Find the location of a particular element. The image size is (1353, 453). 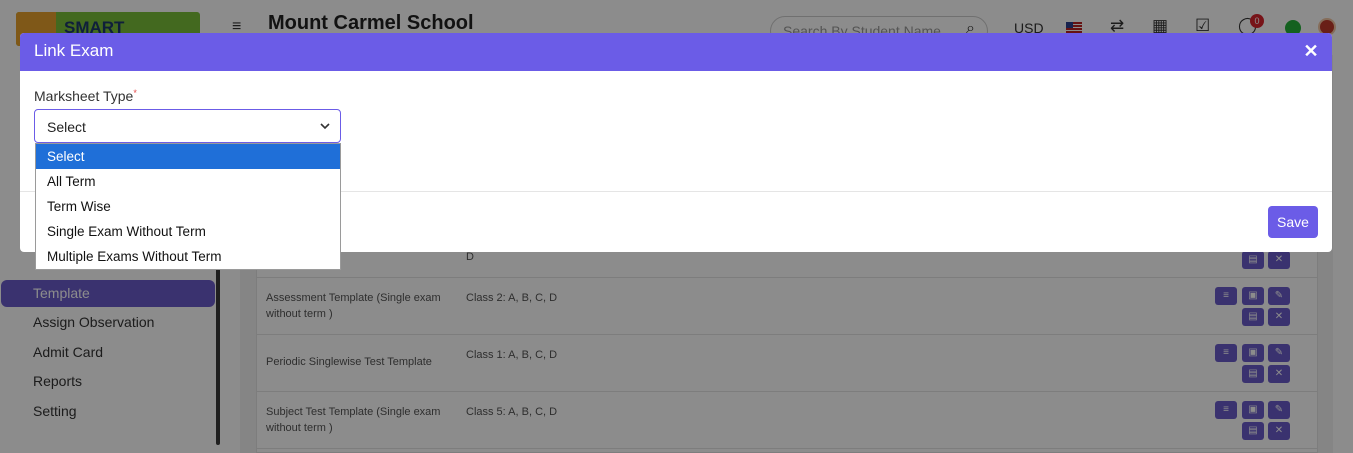

option-term-wise: Term Wise is located at coordinates (188, 206).